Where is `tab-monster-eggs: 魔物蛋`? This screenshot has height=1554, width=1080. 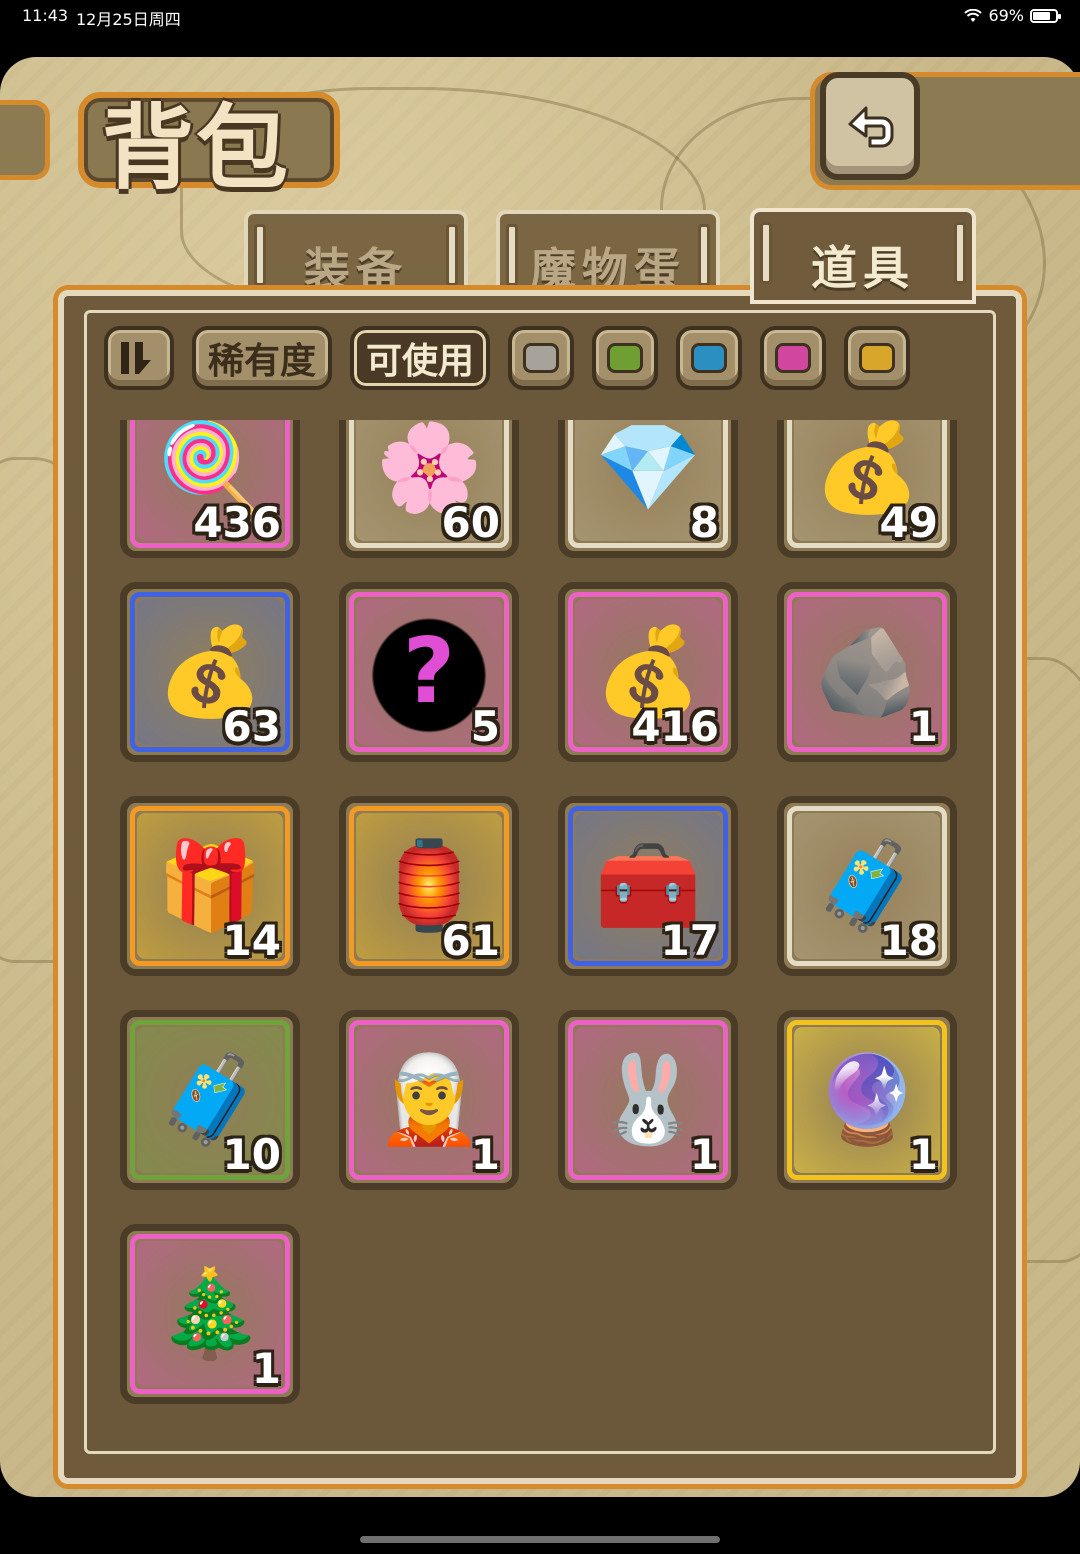
tab-monster-eggs: 魔物蛋 is located at coordinates (608, 256).